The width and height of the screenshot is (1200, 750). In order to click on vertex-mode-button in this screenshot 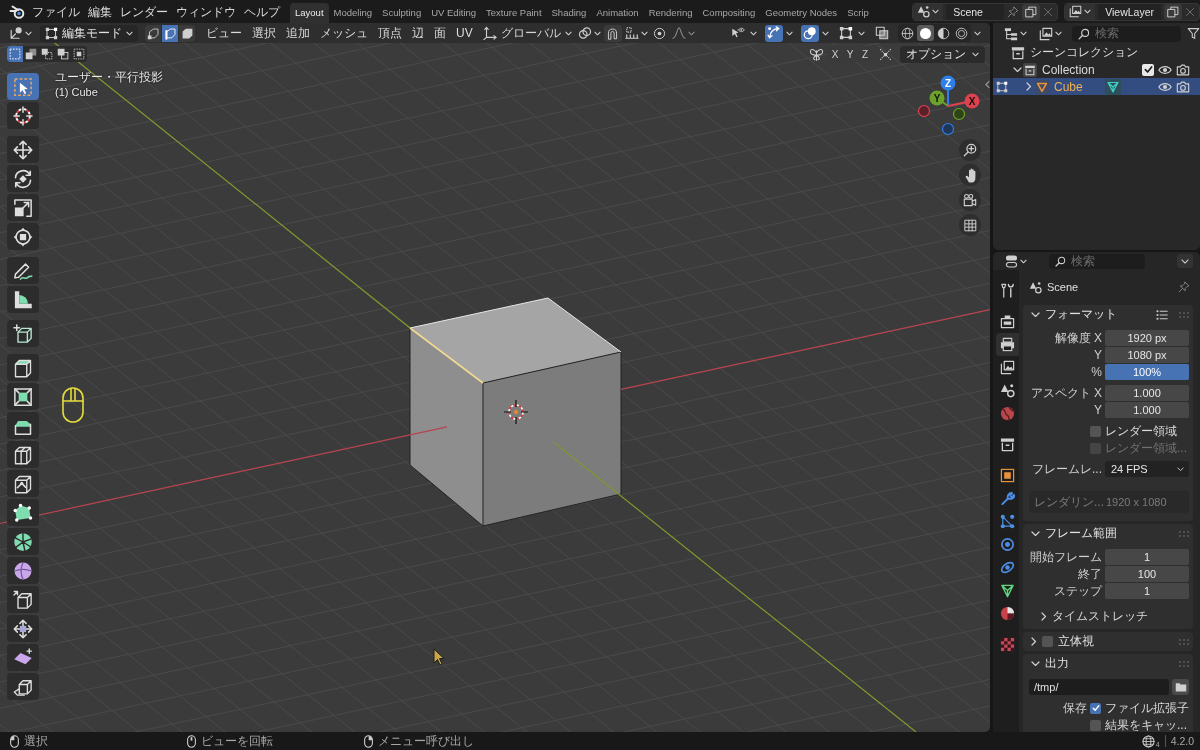, I will do `click(153, 33)`.